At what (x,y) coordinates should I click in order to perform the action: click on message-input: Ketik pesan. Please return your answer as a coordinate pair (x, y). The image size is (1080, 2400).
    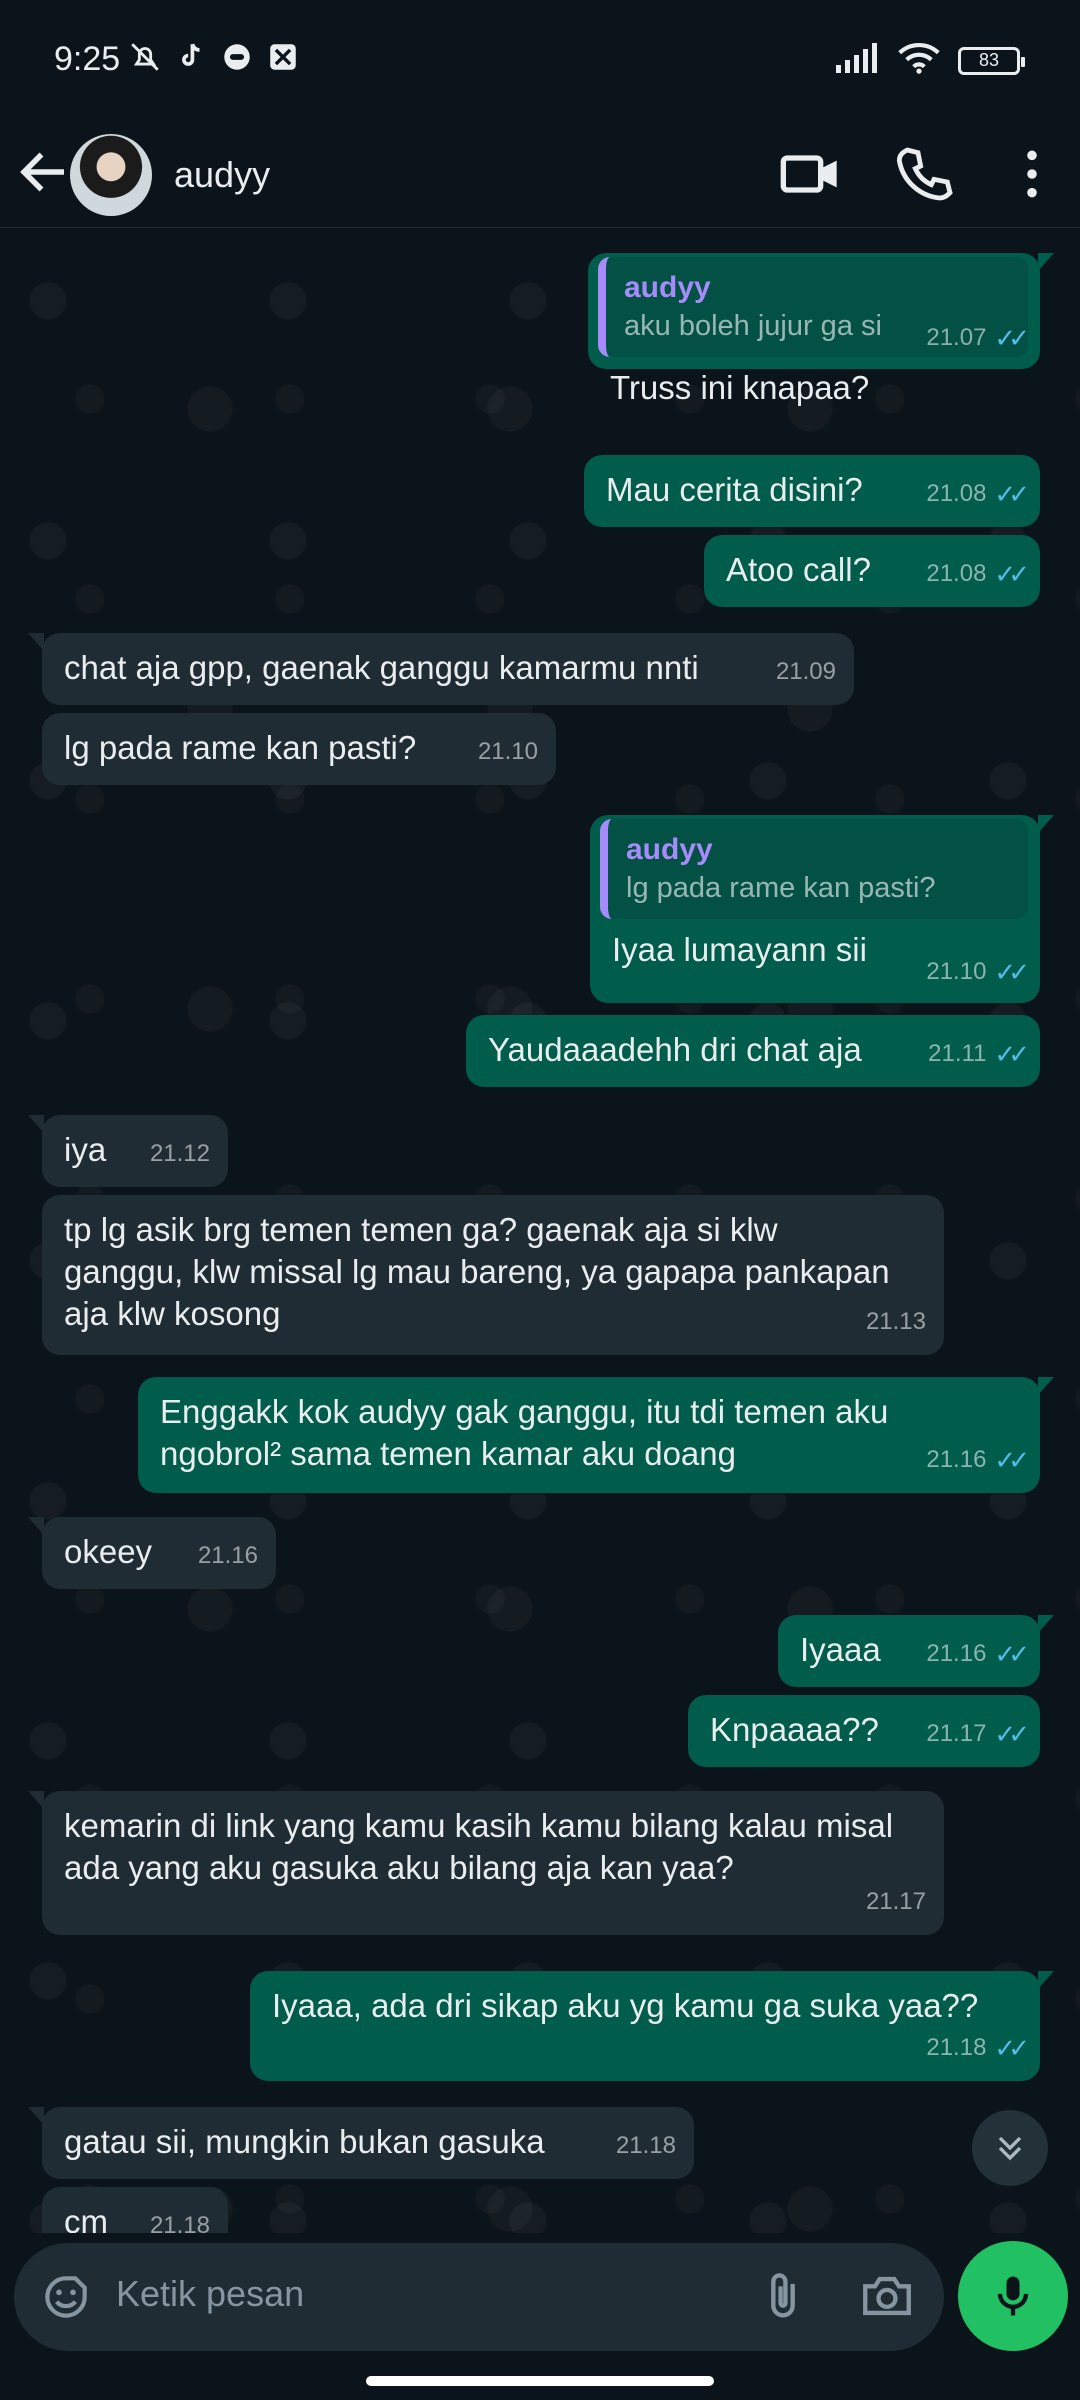
    Looking at the image, I should click on (210, 2294).